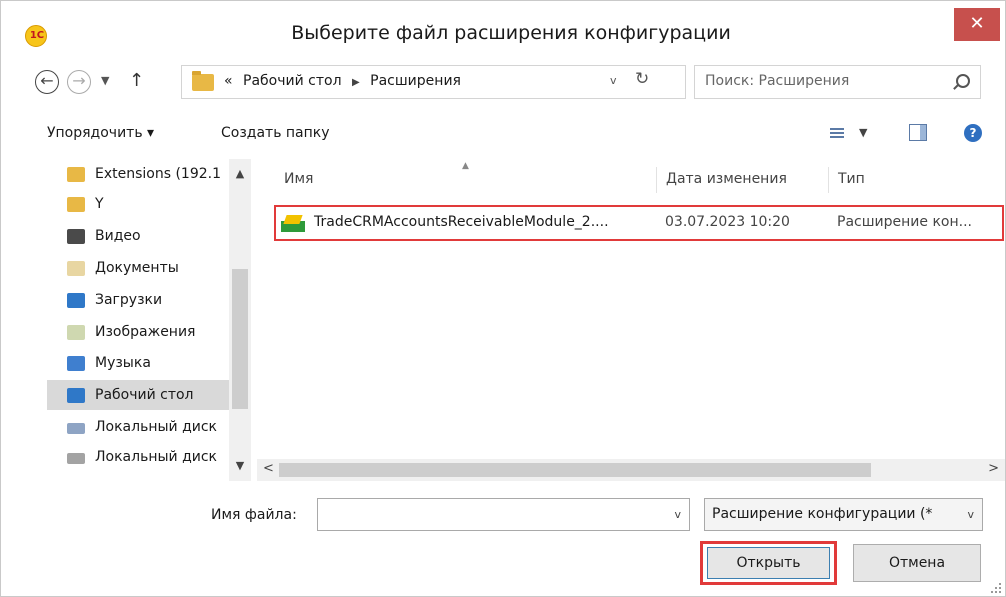 The image size is (1006, 597). Describe the element at coordinates (240, 173) in the screenshot. I see `scroll-up-icon: ▲` at that location.